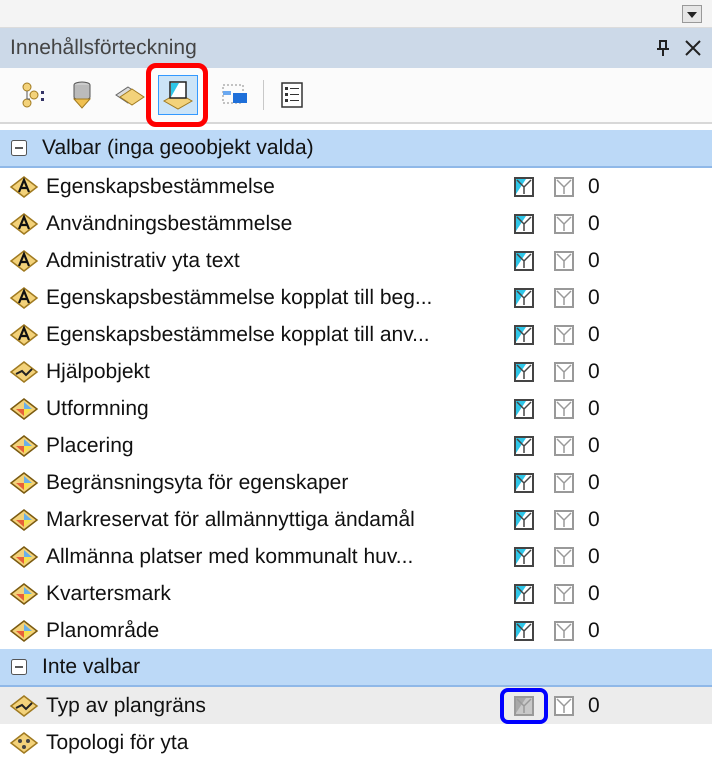  I want to click on layer-name: Planområde, so click(103, 631).